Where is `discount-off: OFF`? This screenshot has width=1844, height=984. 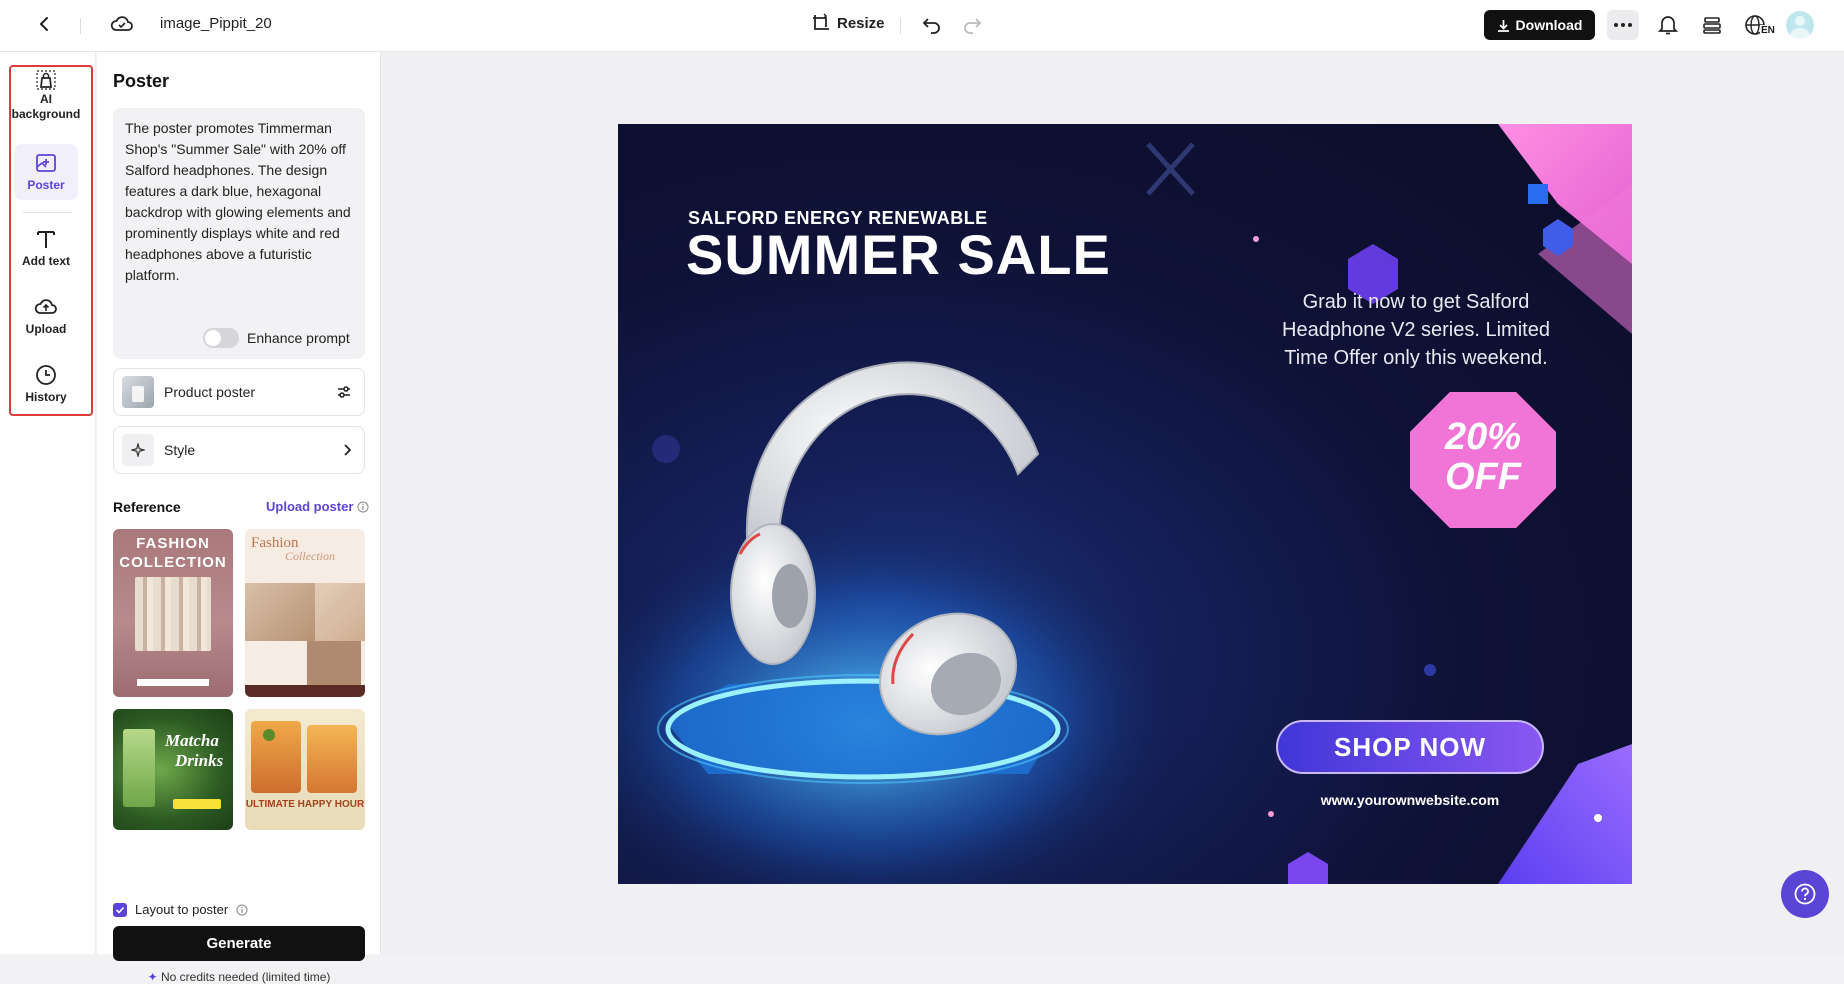
discount-off: OFF is located at coordinates (1483, 477).